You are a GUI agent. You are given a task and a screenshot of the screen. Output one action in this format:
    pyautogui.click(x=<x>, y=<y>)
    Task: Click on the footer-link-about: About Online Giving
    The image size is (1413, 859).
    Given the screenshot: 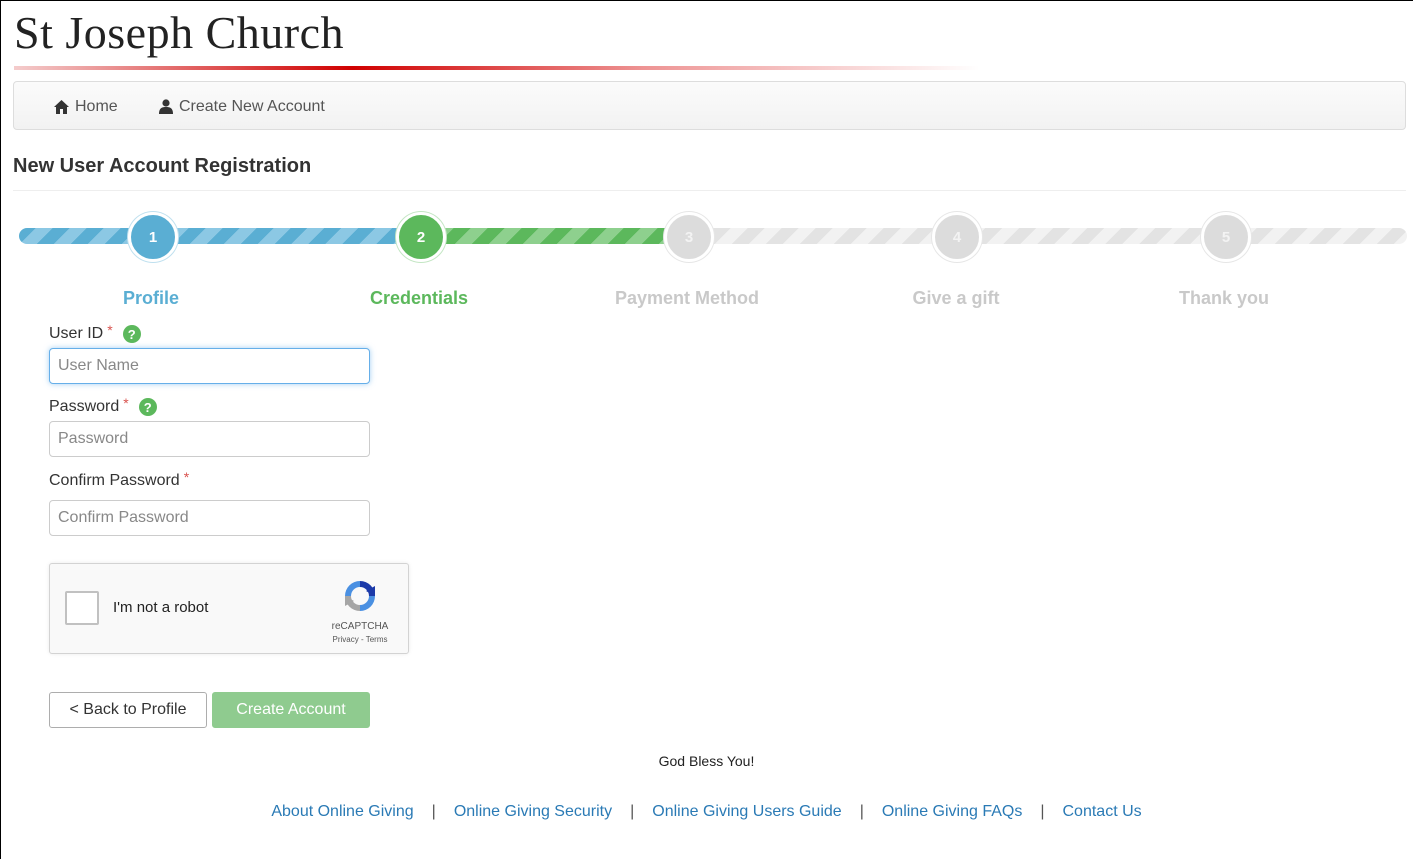 What is the action you would take?
    pyautogui.click(x=342, y=811)
    